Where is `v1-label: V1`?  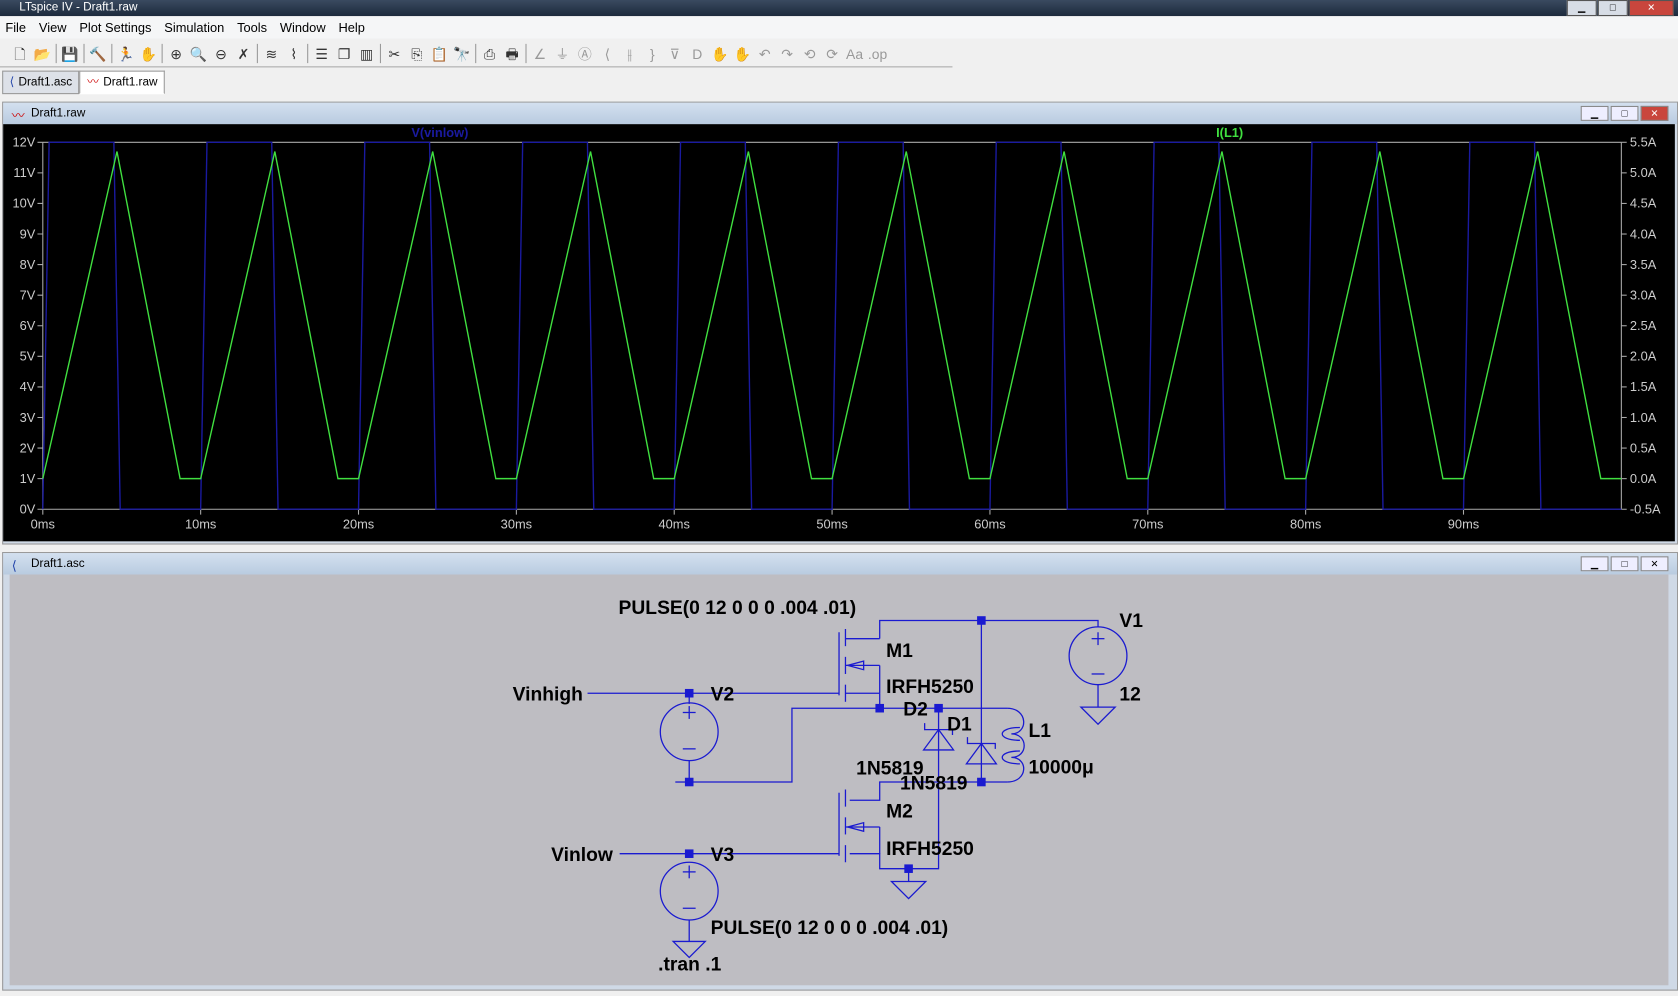 v1-label: V1 is located at coordinates (1131, 621).